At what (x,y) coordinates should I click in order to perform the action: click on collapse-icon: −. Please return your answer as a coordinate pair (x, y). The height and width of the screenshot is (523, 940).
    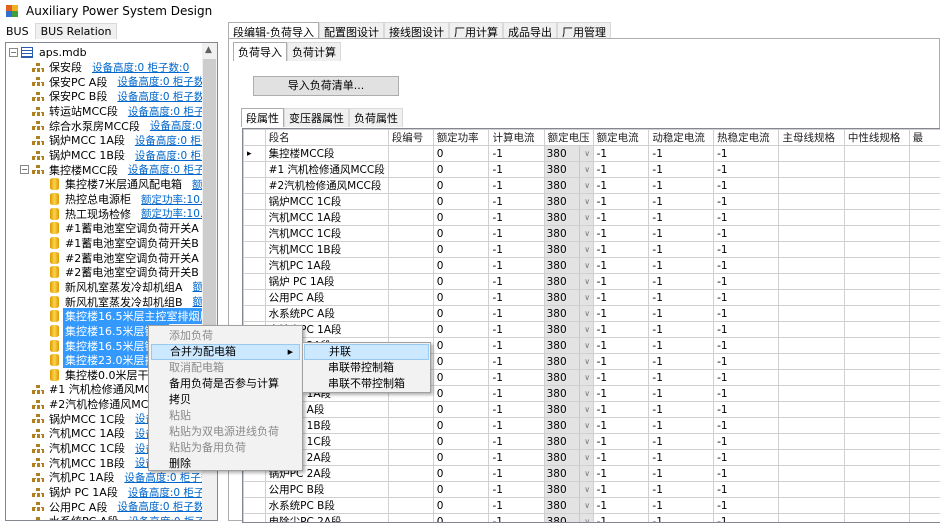
    Looking at the image, I should click on (24, 169).